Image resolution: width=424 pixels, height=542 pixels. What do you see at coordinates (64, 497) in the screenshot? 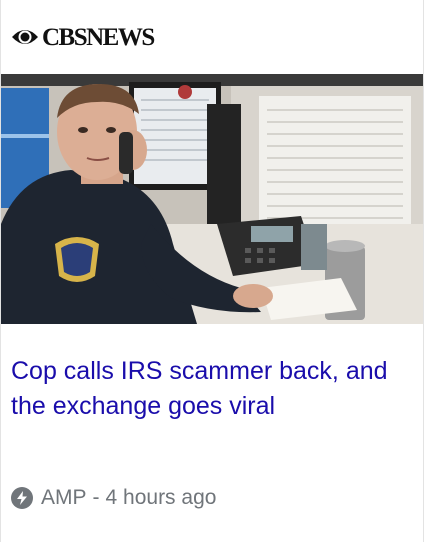
I see `amp-label: AMP` at bounding box center [64, 497].